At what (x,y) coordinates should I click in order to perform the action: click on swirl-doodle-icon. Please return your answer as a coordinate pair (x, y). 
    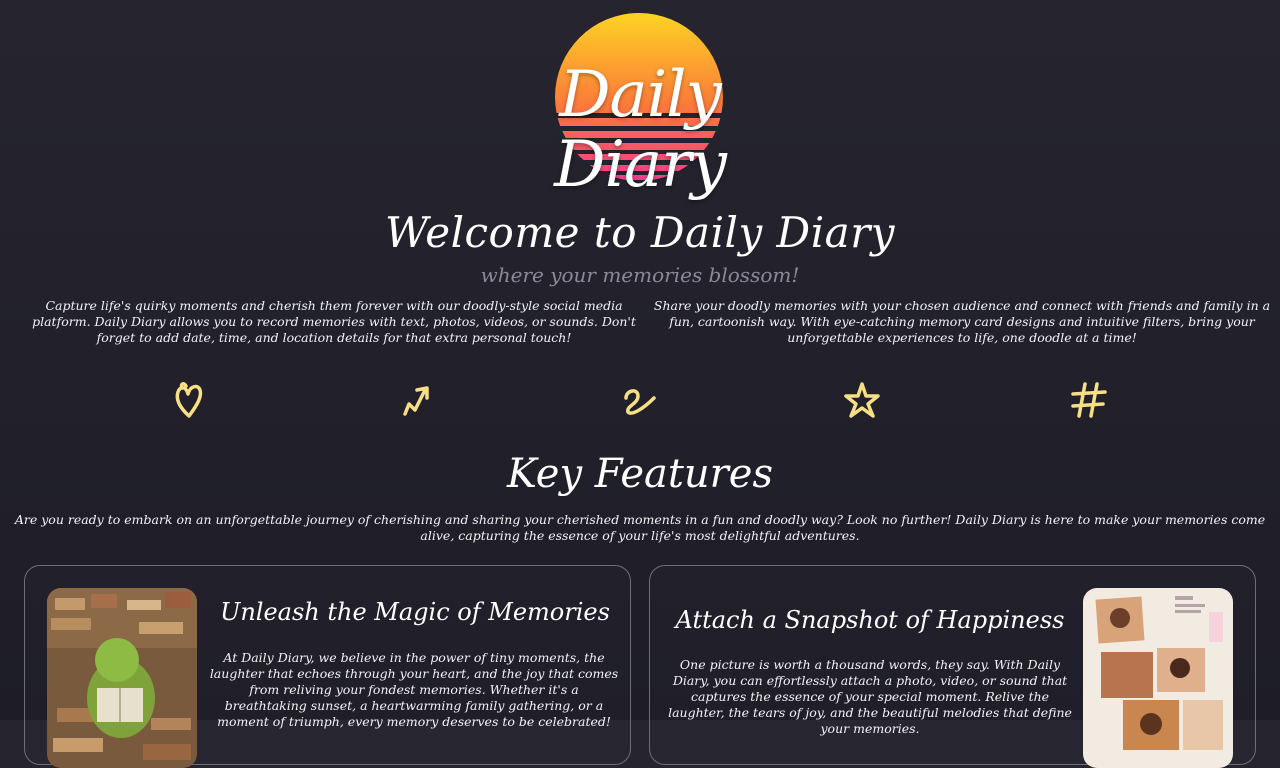
    Looking at the image, I should click on (640, 400).